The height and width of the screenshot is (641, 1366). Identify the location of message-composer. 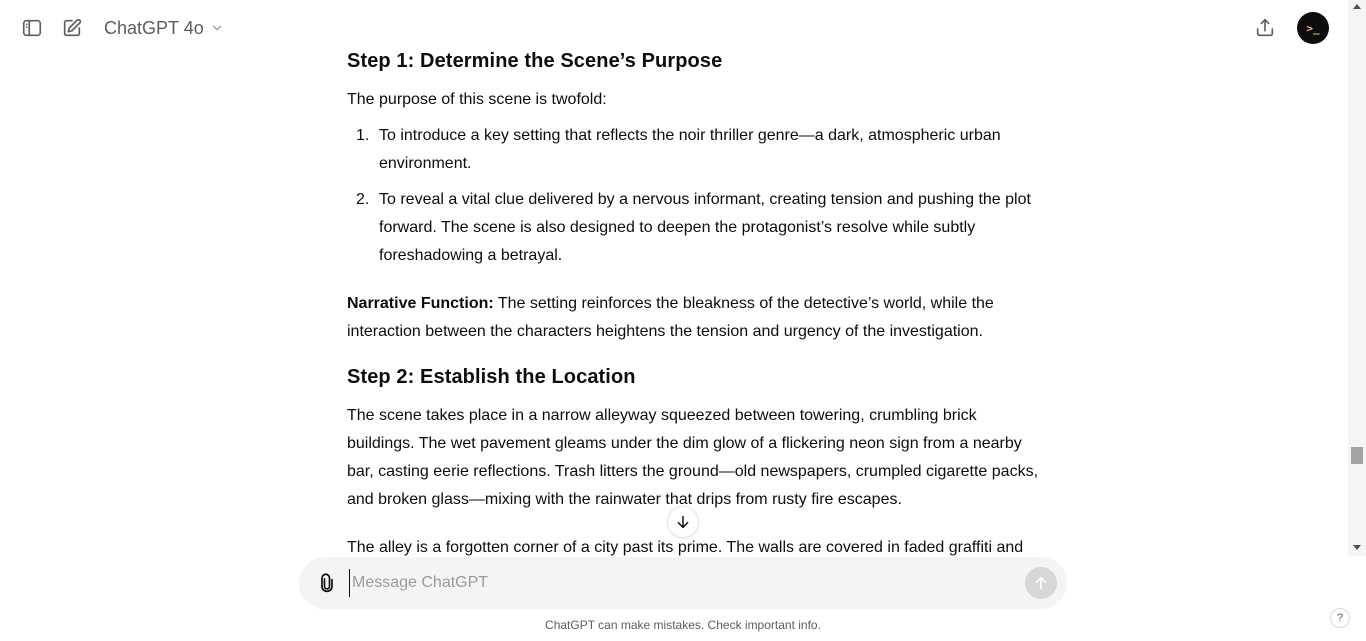
(683, 583).